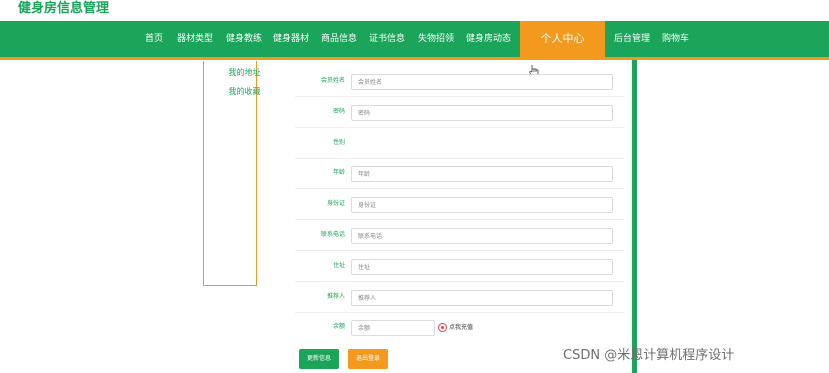  What do you see at coordinates (64, 8) in the screenshot?
I see `site-title: 健身房信息管理` at bounding box center [64, 8].